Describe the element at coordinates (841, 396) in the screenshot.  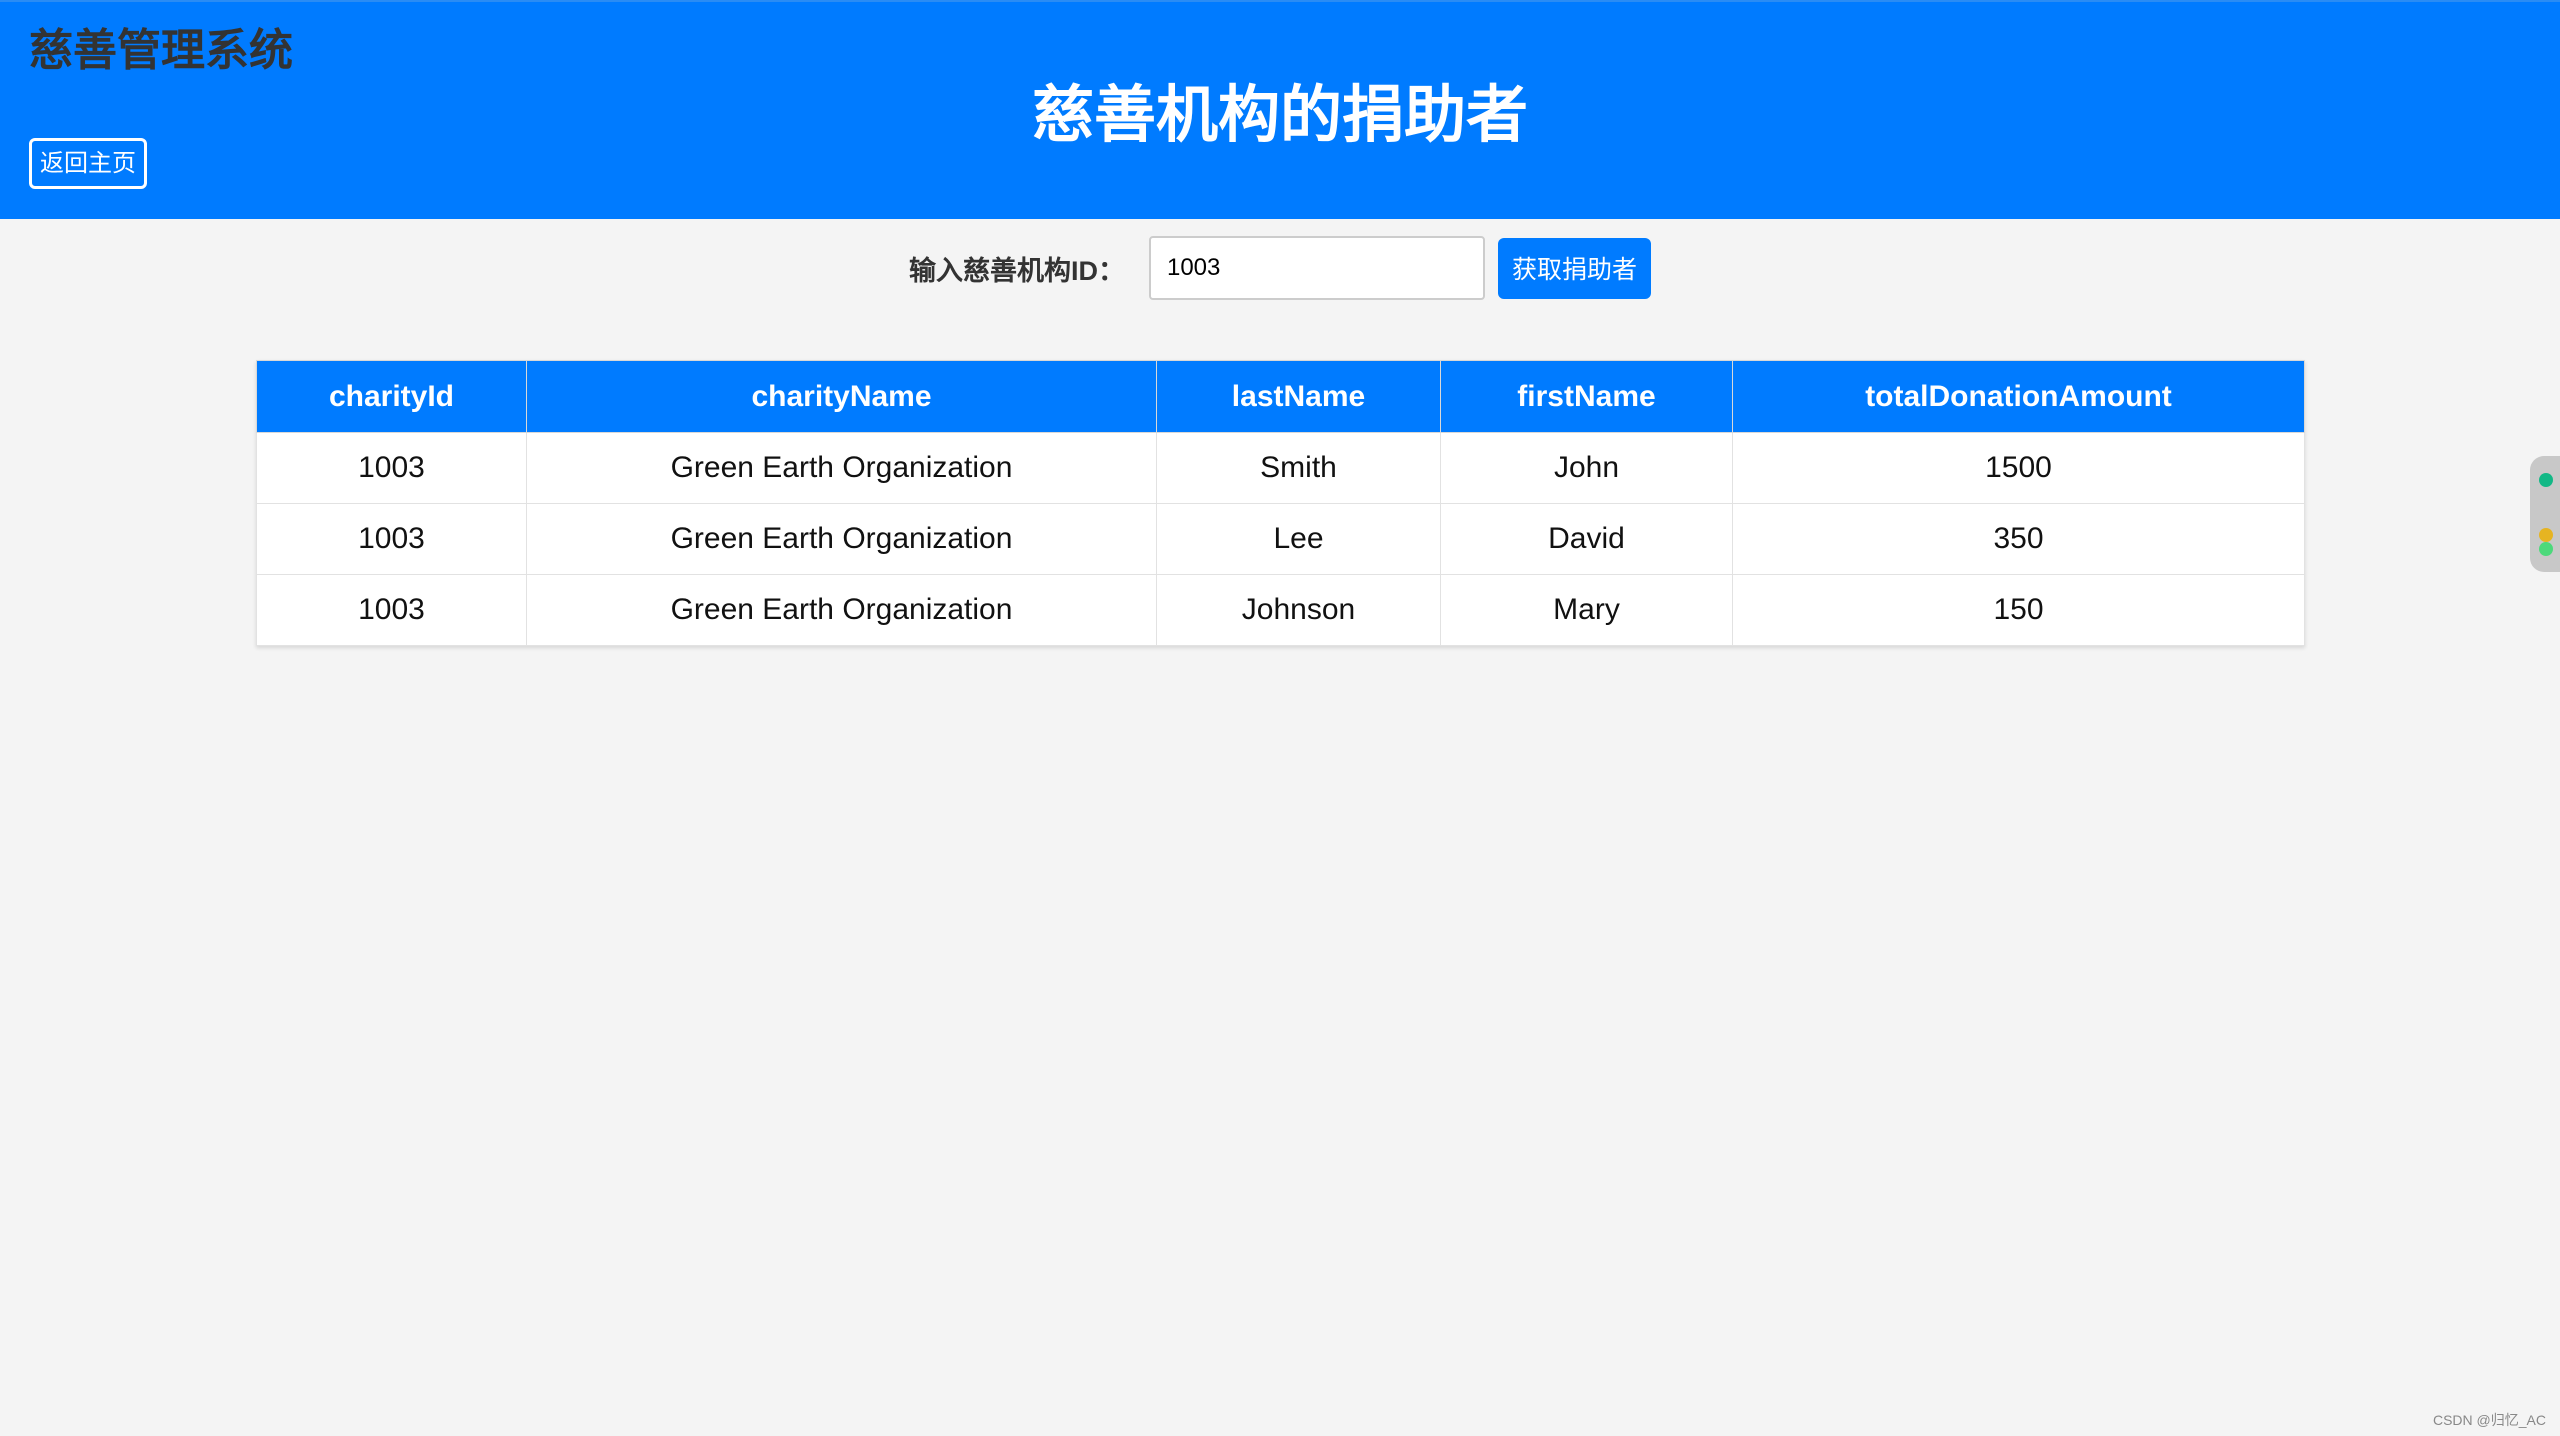
I see `column-header-charity-name: charityName` at that location.